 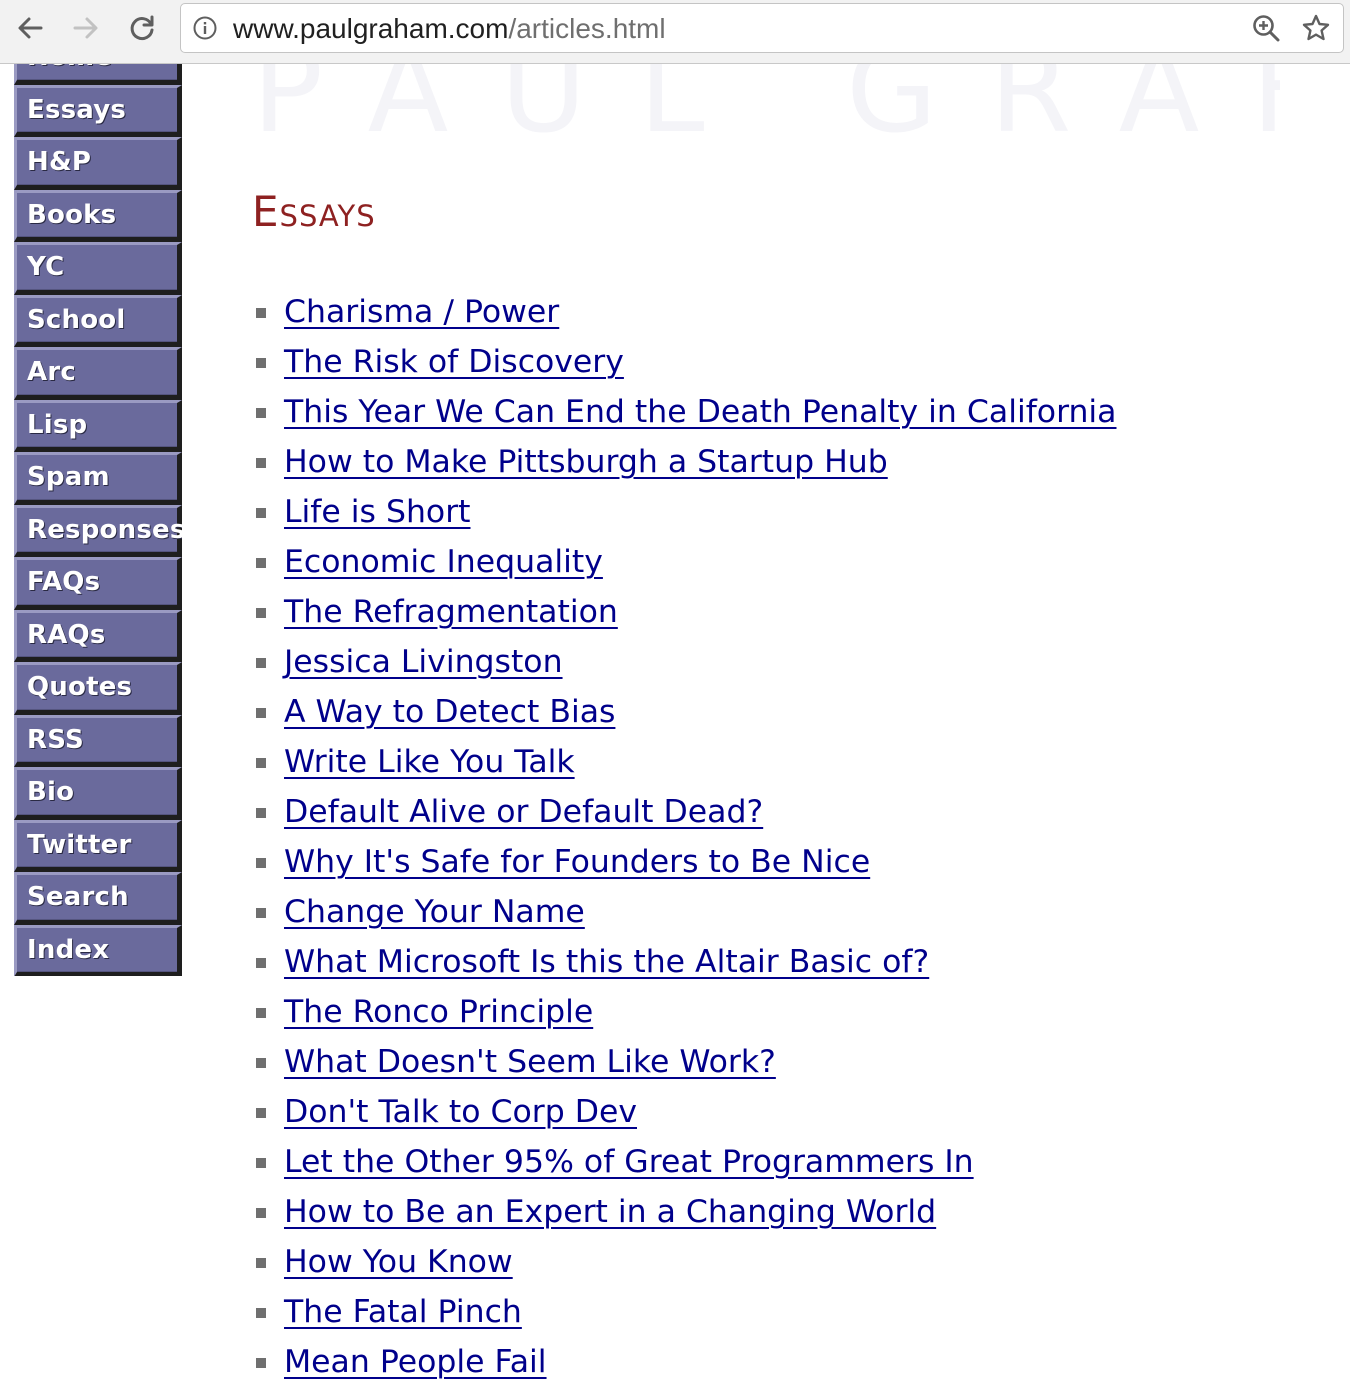 What do you see at coordinates (530, 1062) in the screenshot?
I see `essay-link: What Doesn't Seem Like Work?` at bounding box center [530, 1062].